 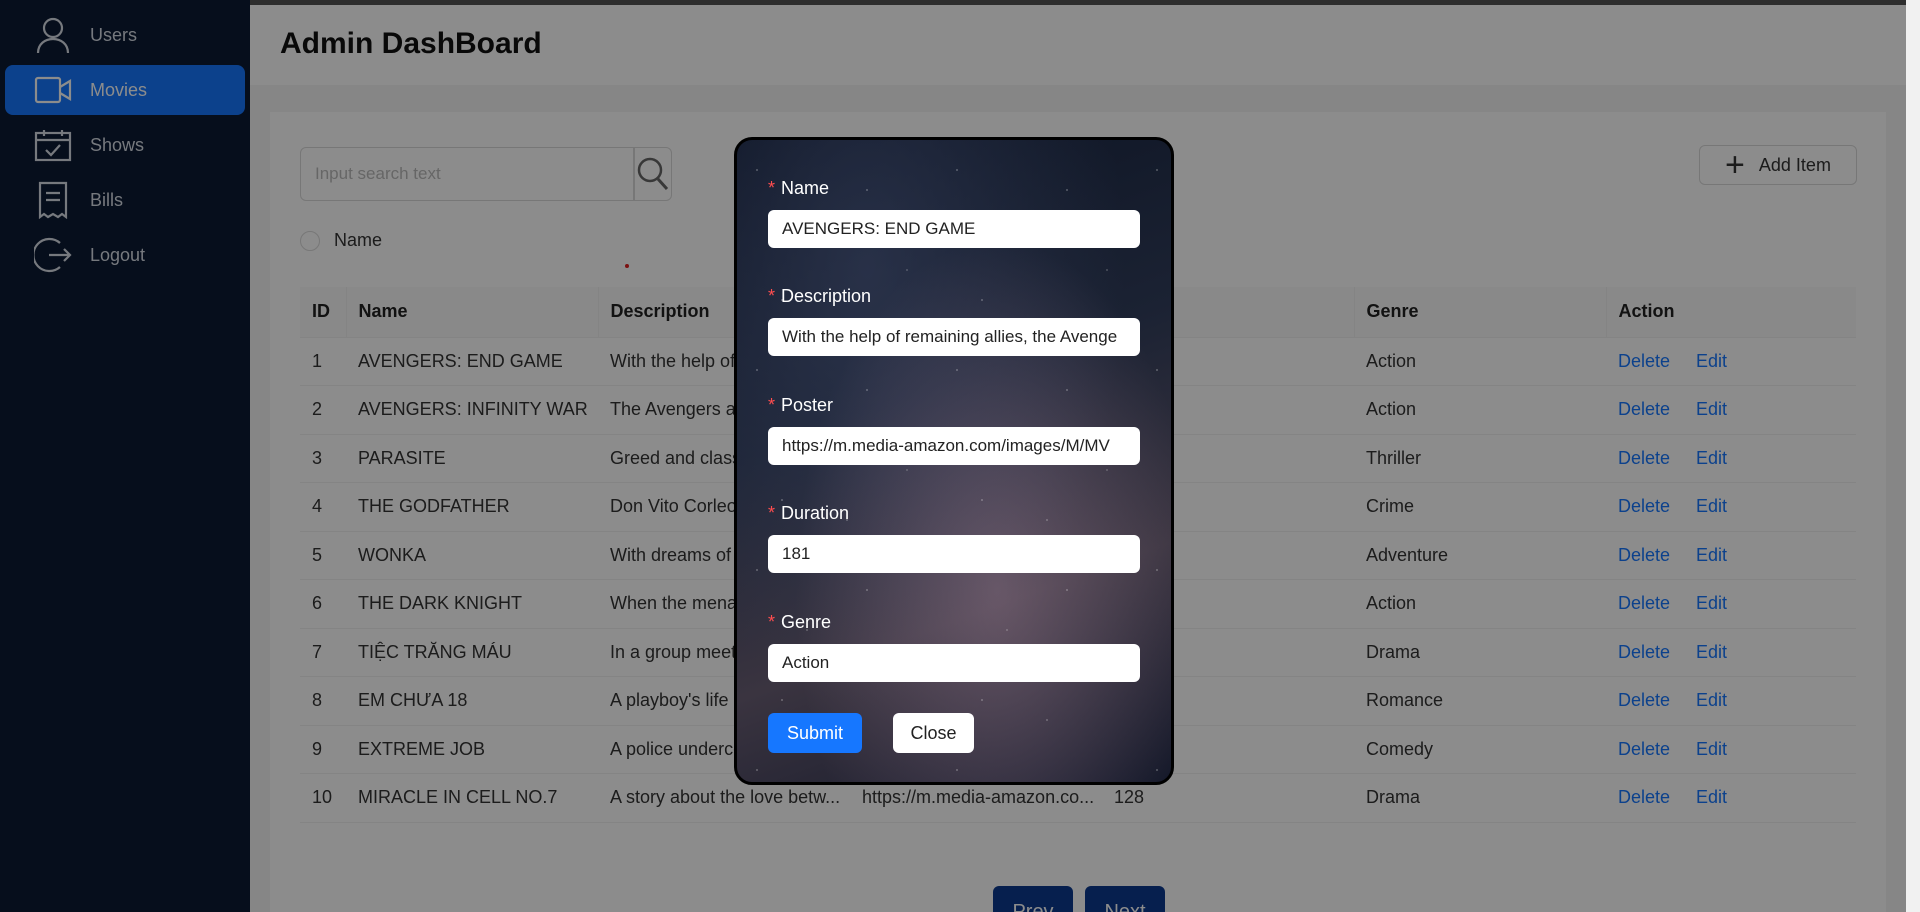 I want to click on scrollbar, so click(x=1913, y=456).